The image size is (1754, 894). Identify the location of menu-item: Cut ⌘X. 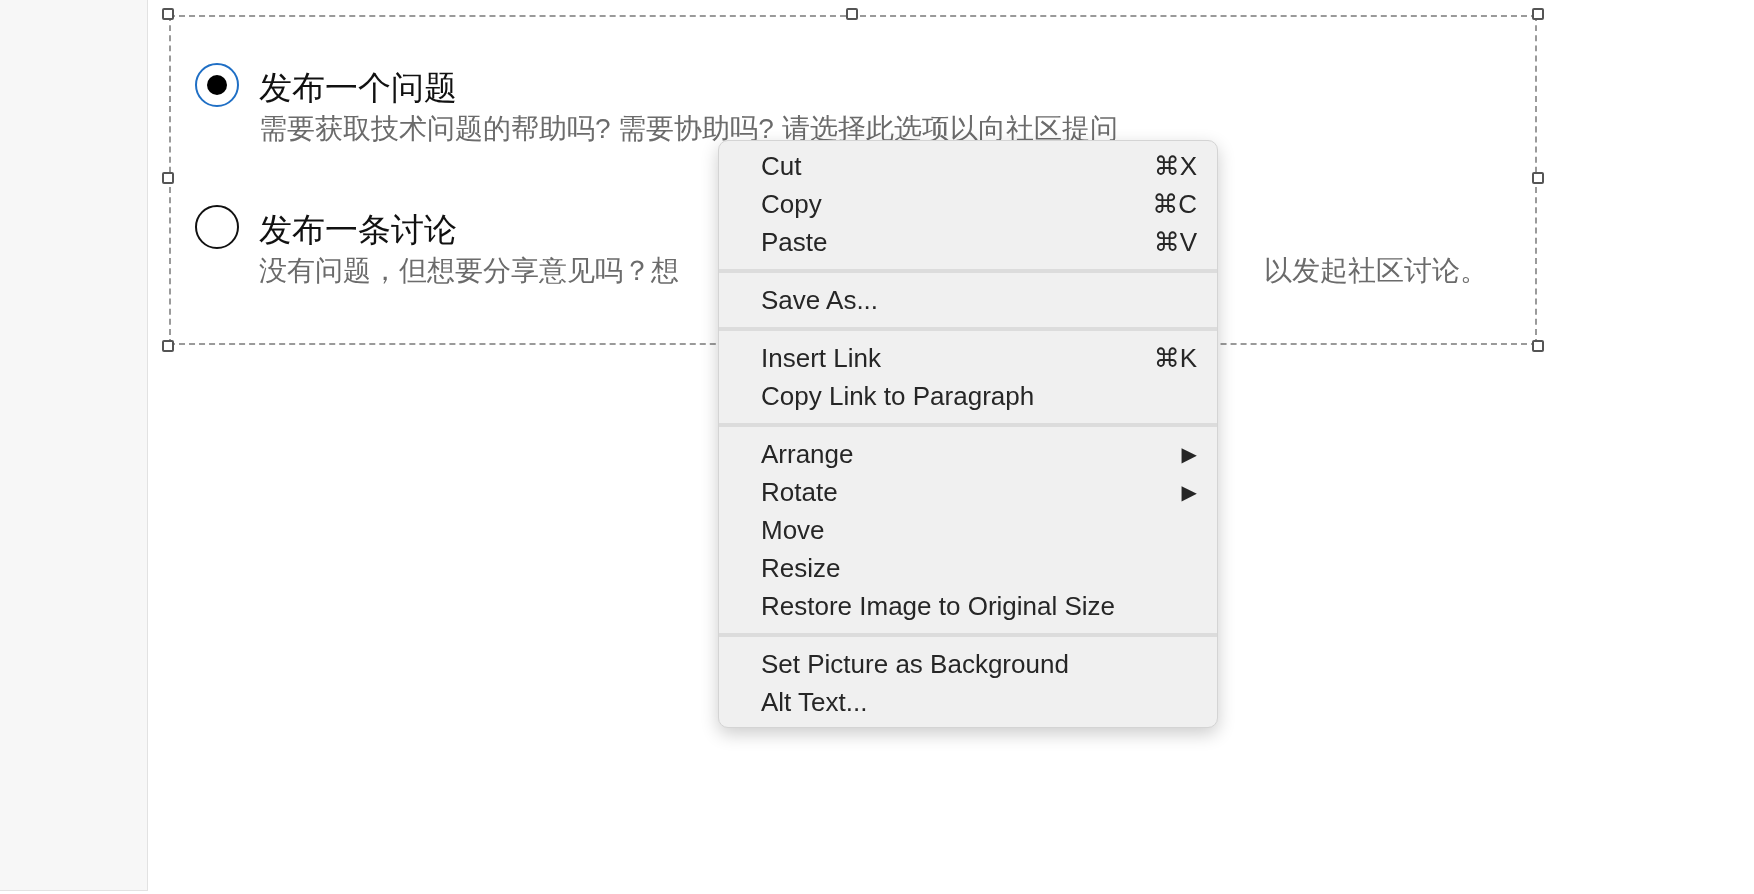
(968, 166).